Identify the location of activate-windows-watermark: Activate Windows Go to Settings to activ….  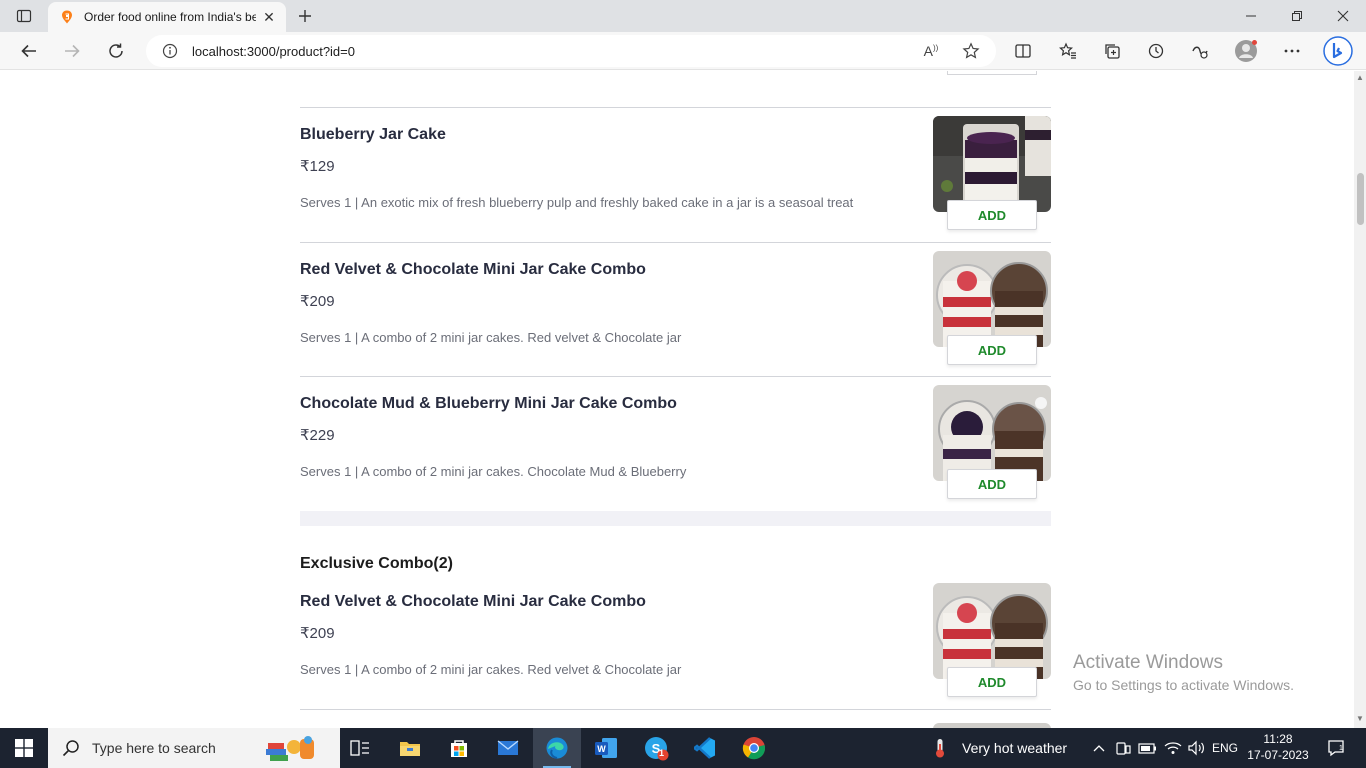
(1183, 672).